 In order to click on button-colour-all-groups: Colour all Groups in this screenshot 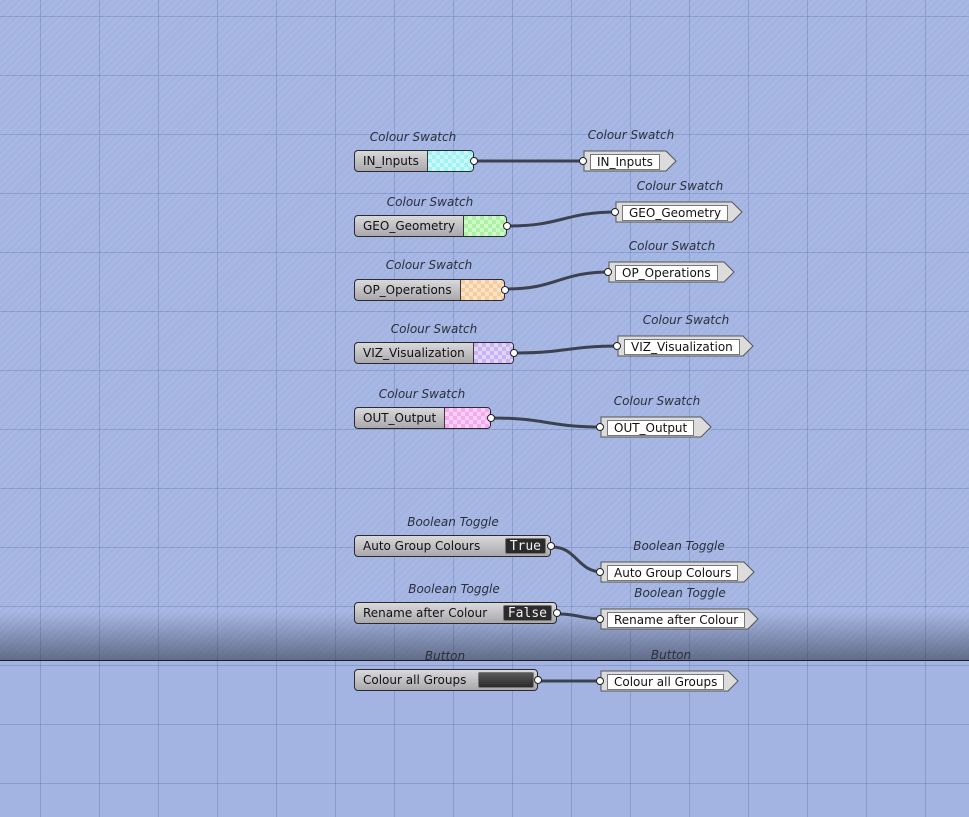, I will do `click(448, 680)`.